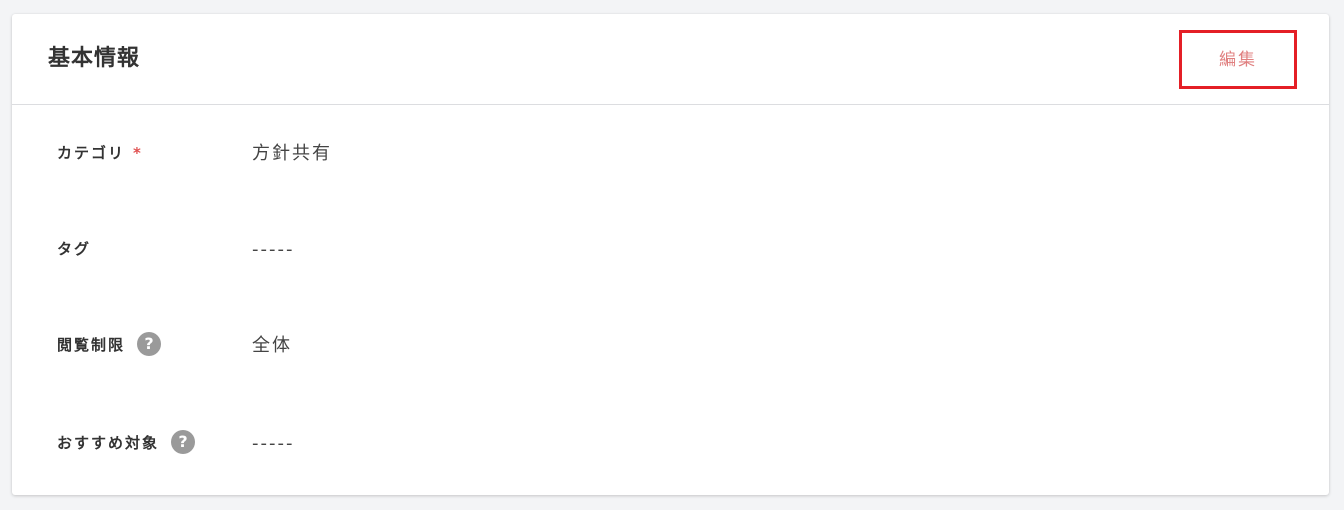 Image resolution: width=1344 pixels, height=510 pixels. Describe the element at coordinates (108, 443) in the screenshot. I see `recommended-target-label-text: おすすめ対象` at that location.